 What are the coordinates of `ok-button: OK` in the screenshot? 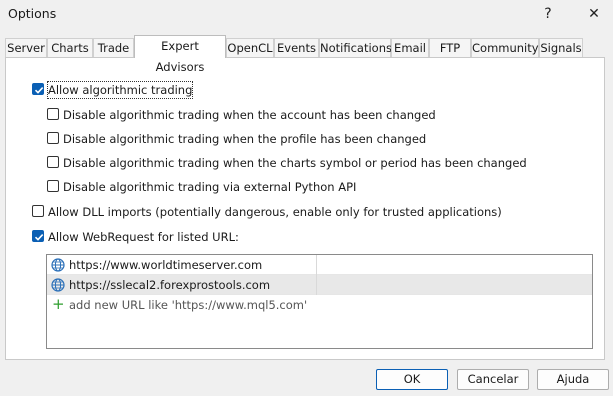 It's located at (412, 379).